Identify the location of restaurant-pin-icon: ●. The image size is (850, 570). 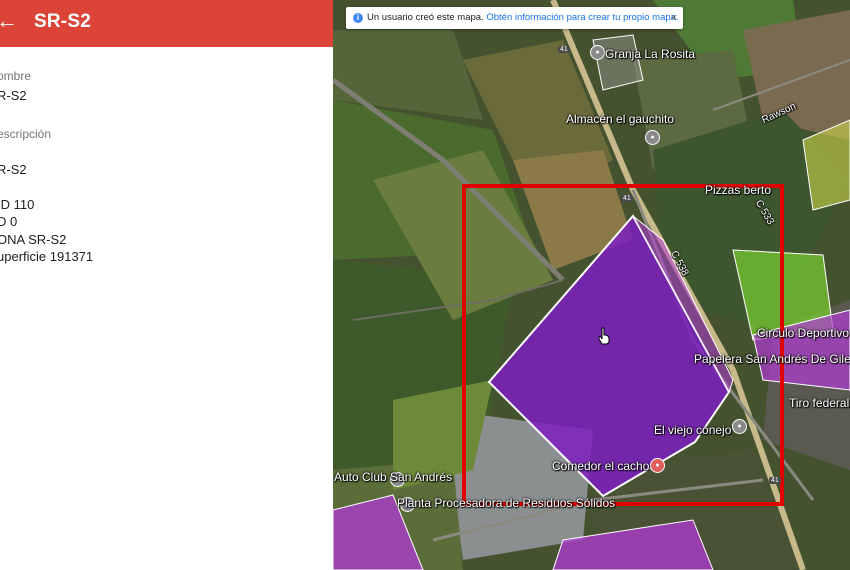
(657, 465).